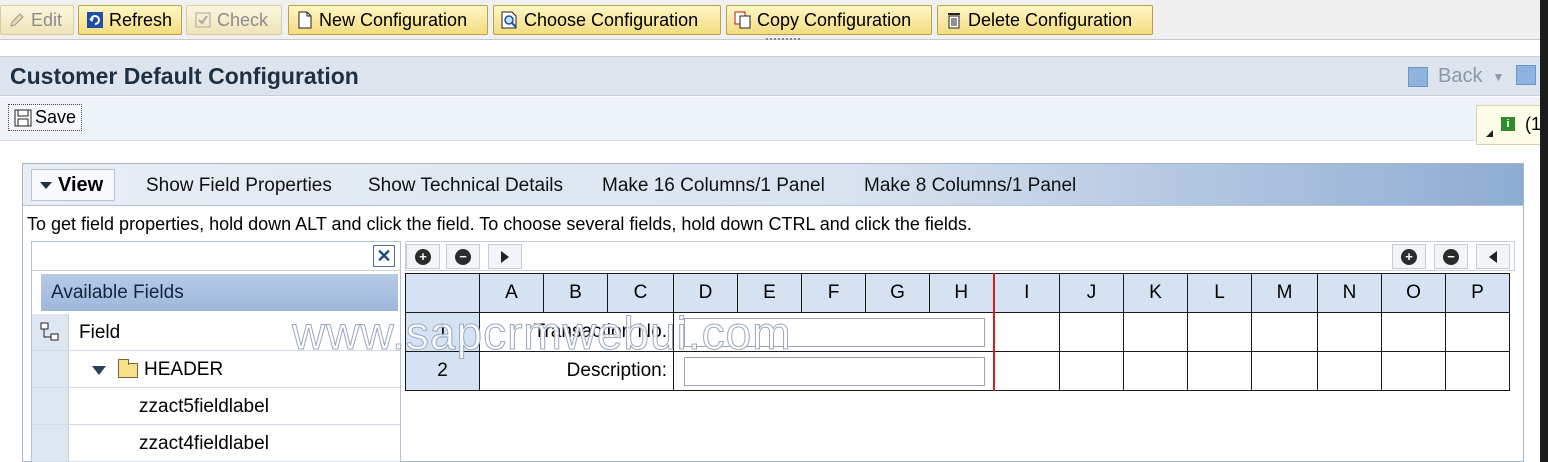  Describe the element at coordinates (960, 256) in the screenshot. I see `grid-toolbar: + − + −` at that location.